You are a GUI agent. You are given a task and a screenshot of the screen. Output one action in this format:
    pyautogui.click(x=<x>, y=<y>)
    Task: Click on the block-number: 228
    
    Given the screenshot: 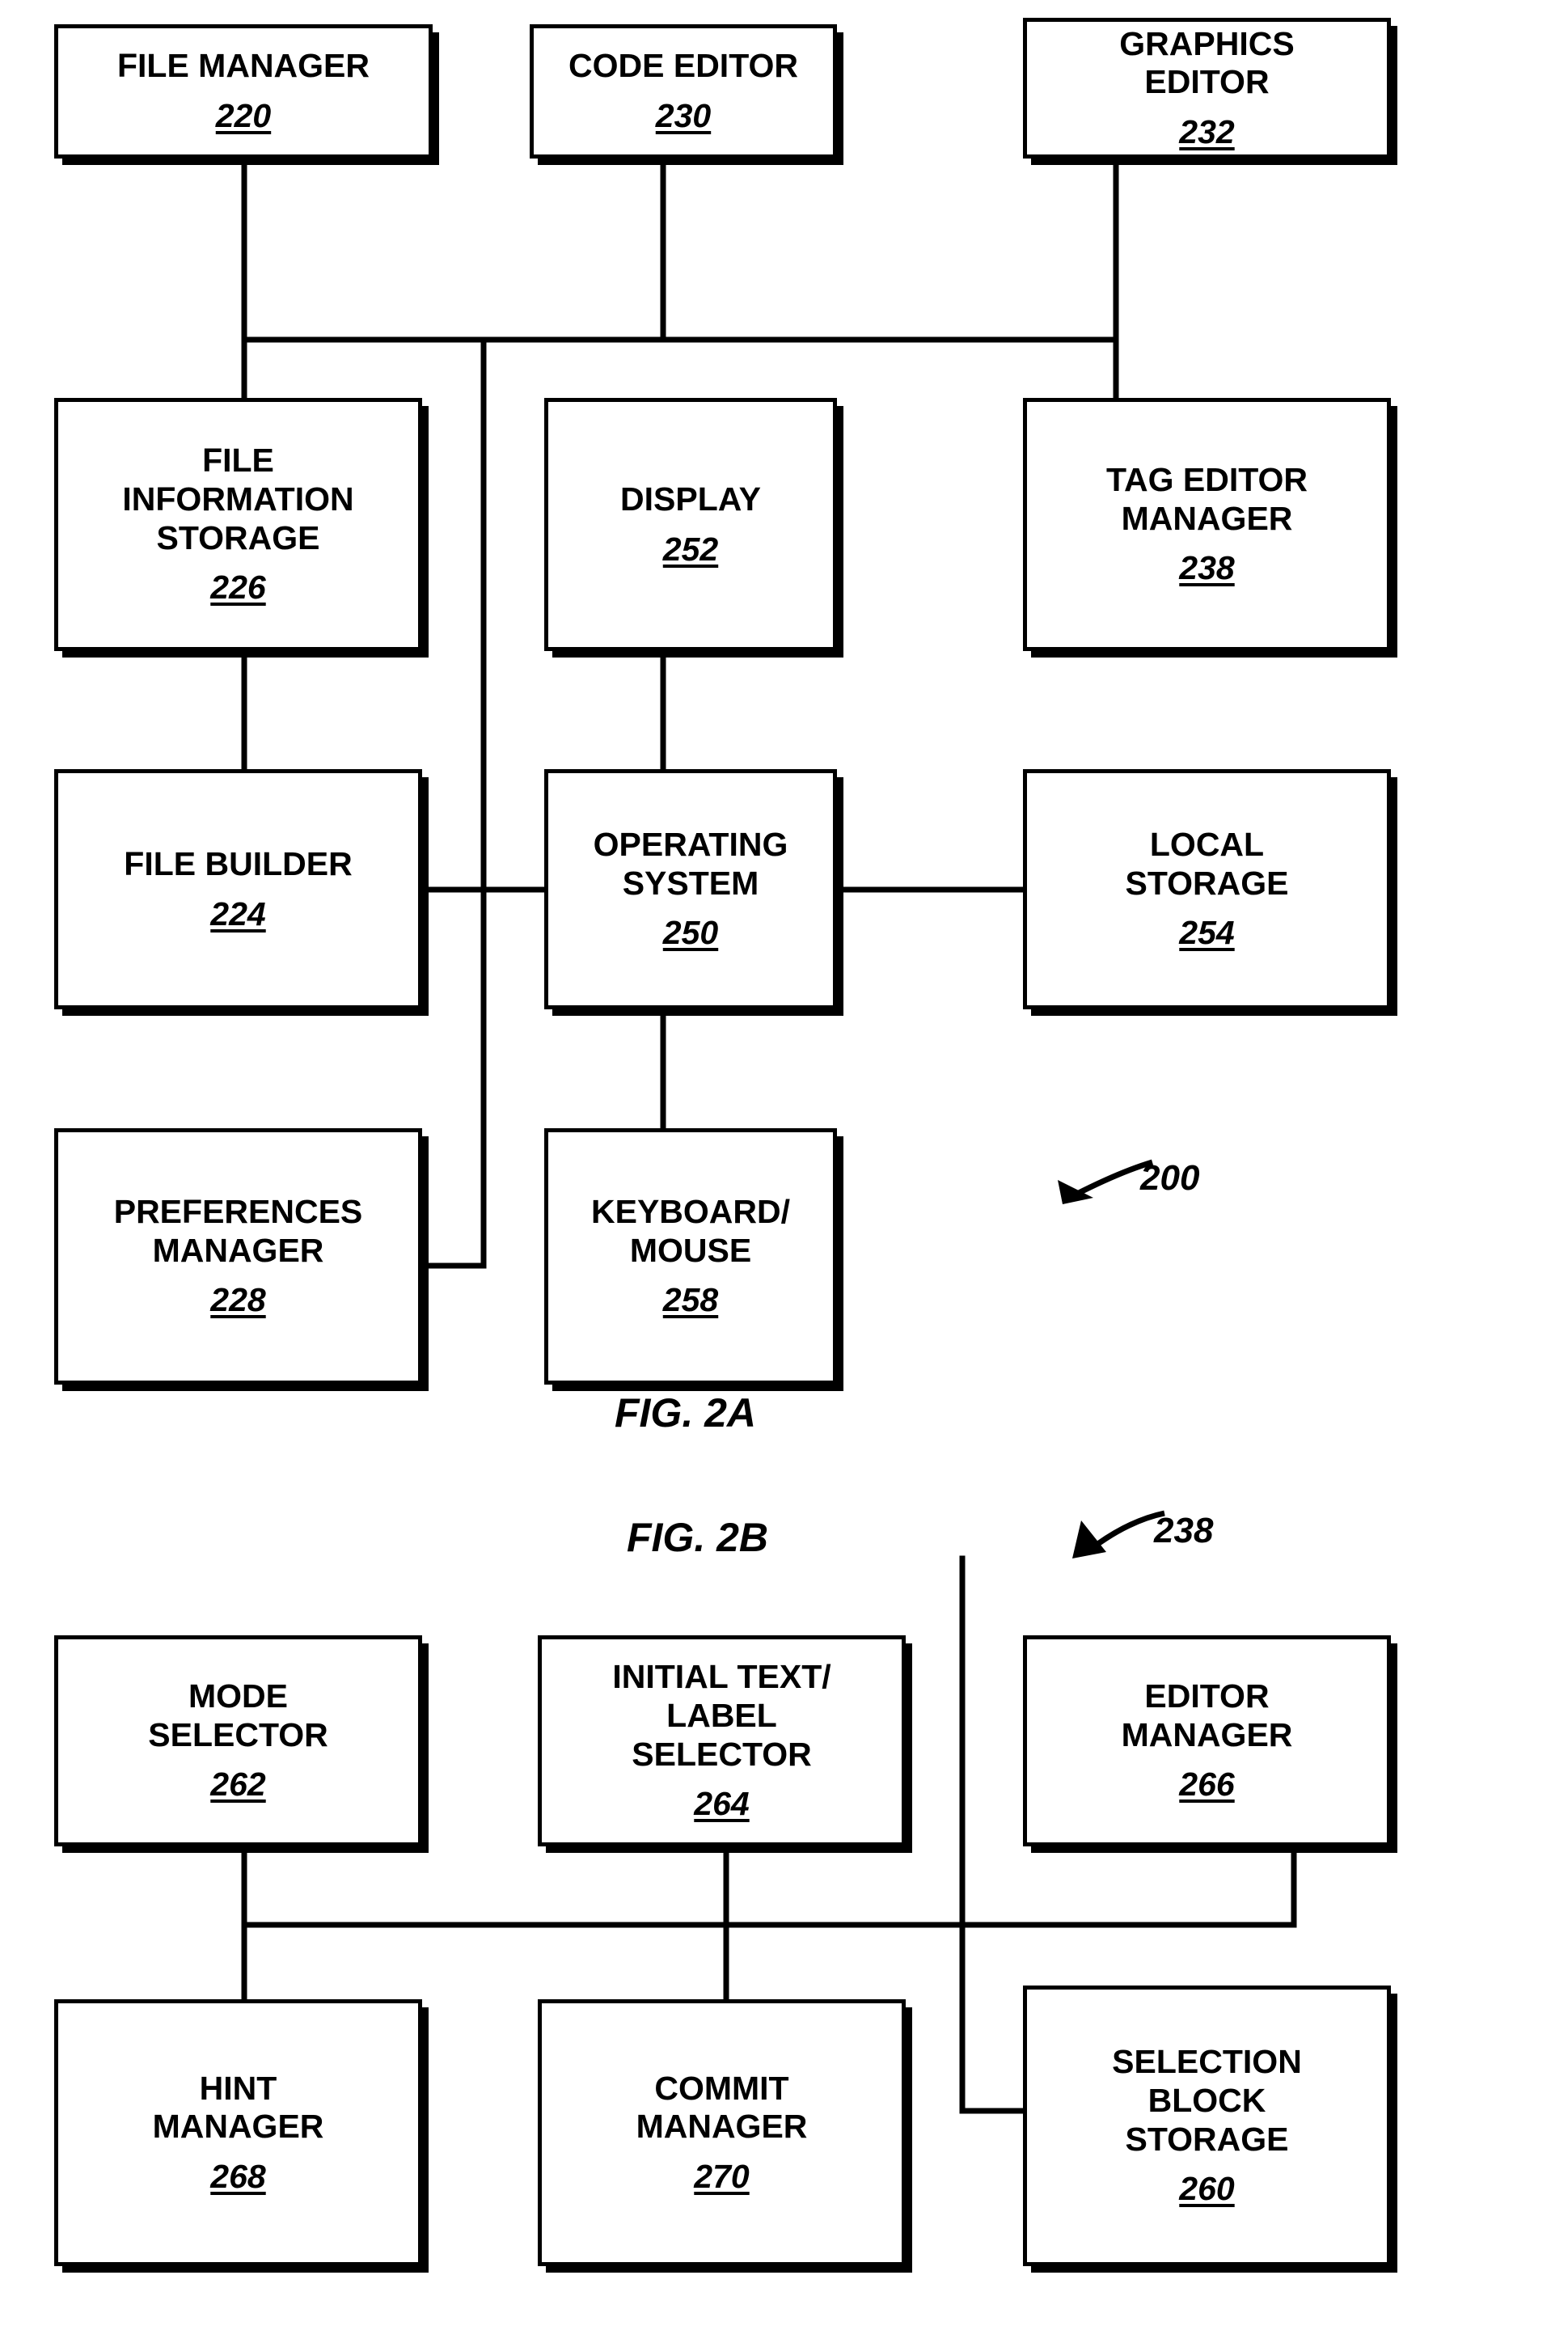 What is the action you would take?
    pyautogui.click(x=238, y=1300)
    